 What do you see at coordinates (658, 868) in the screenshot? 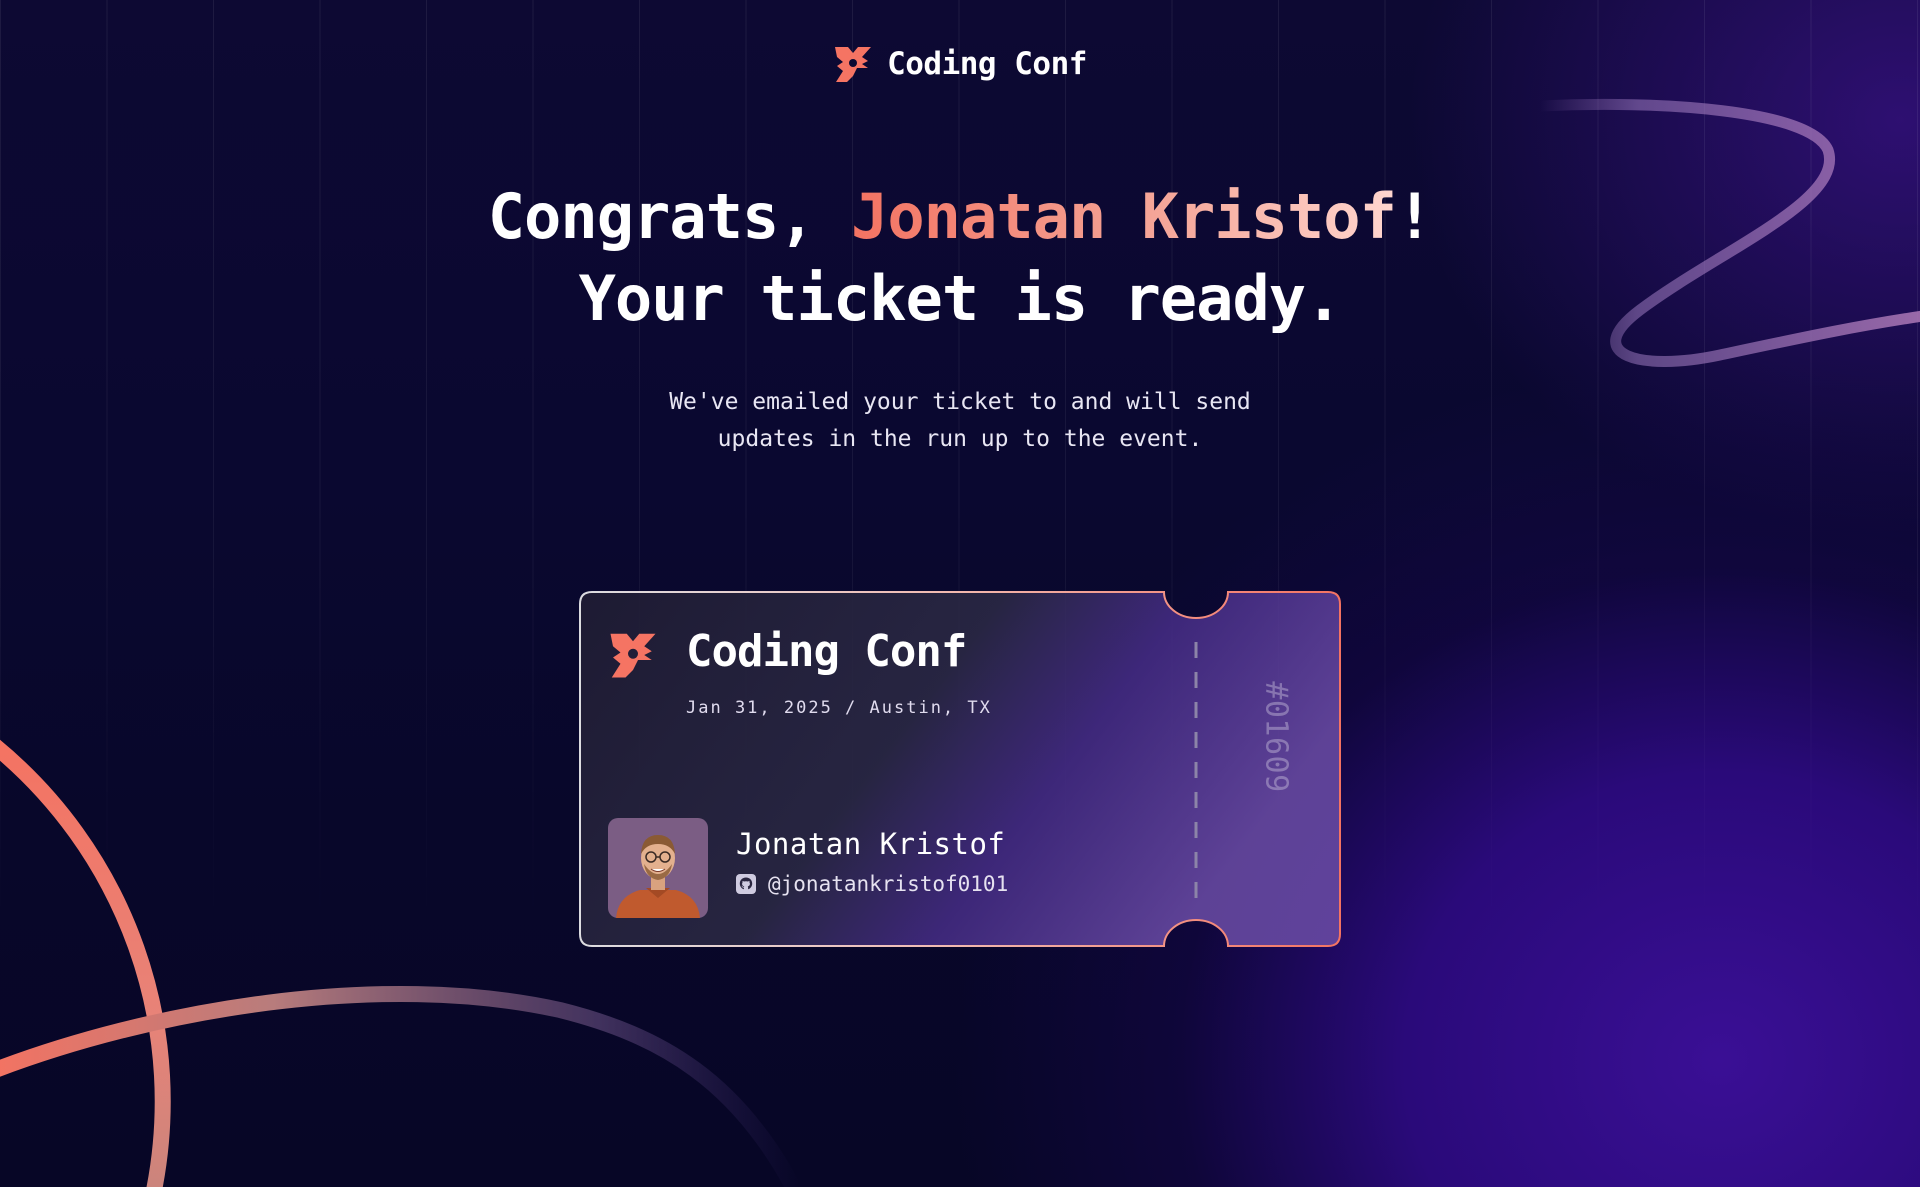
I see `avatar` at bounding box center [658, 868].